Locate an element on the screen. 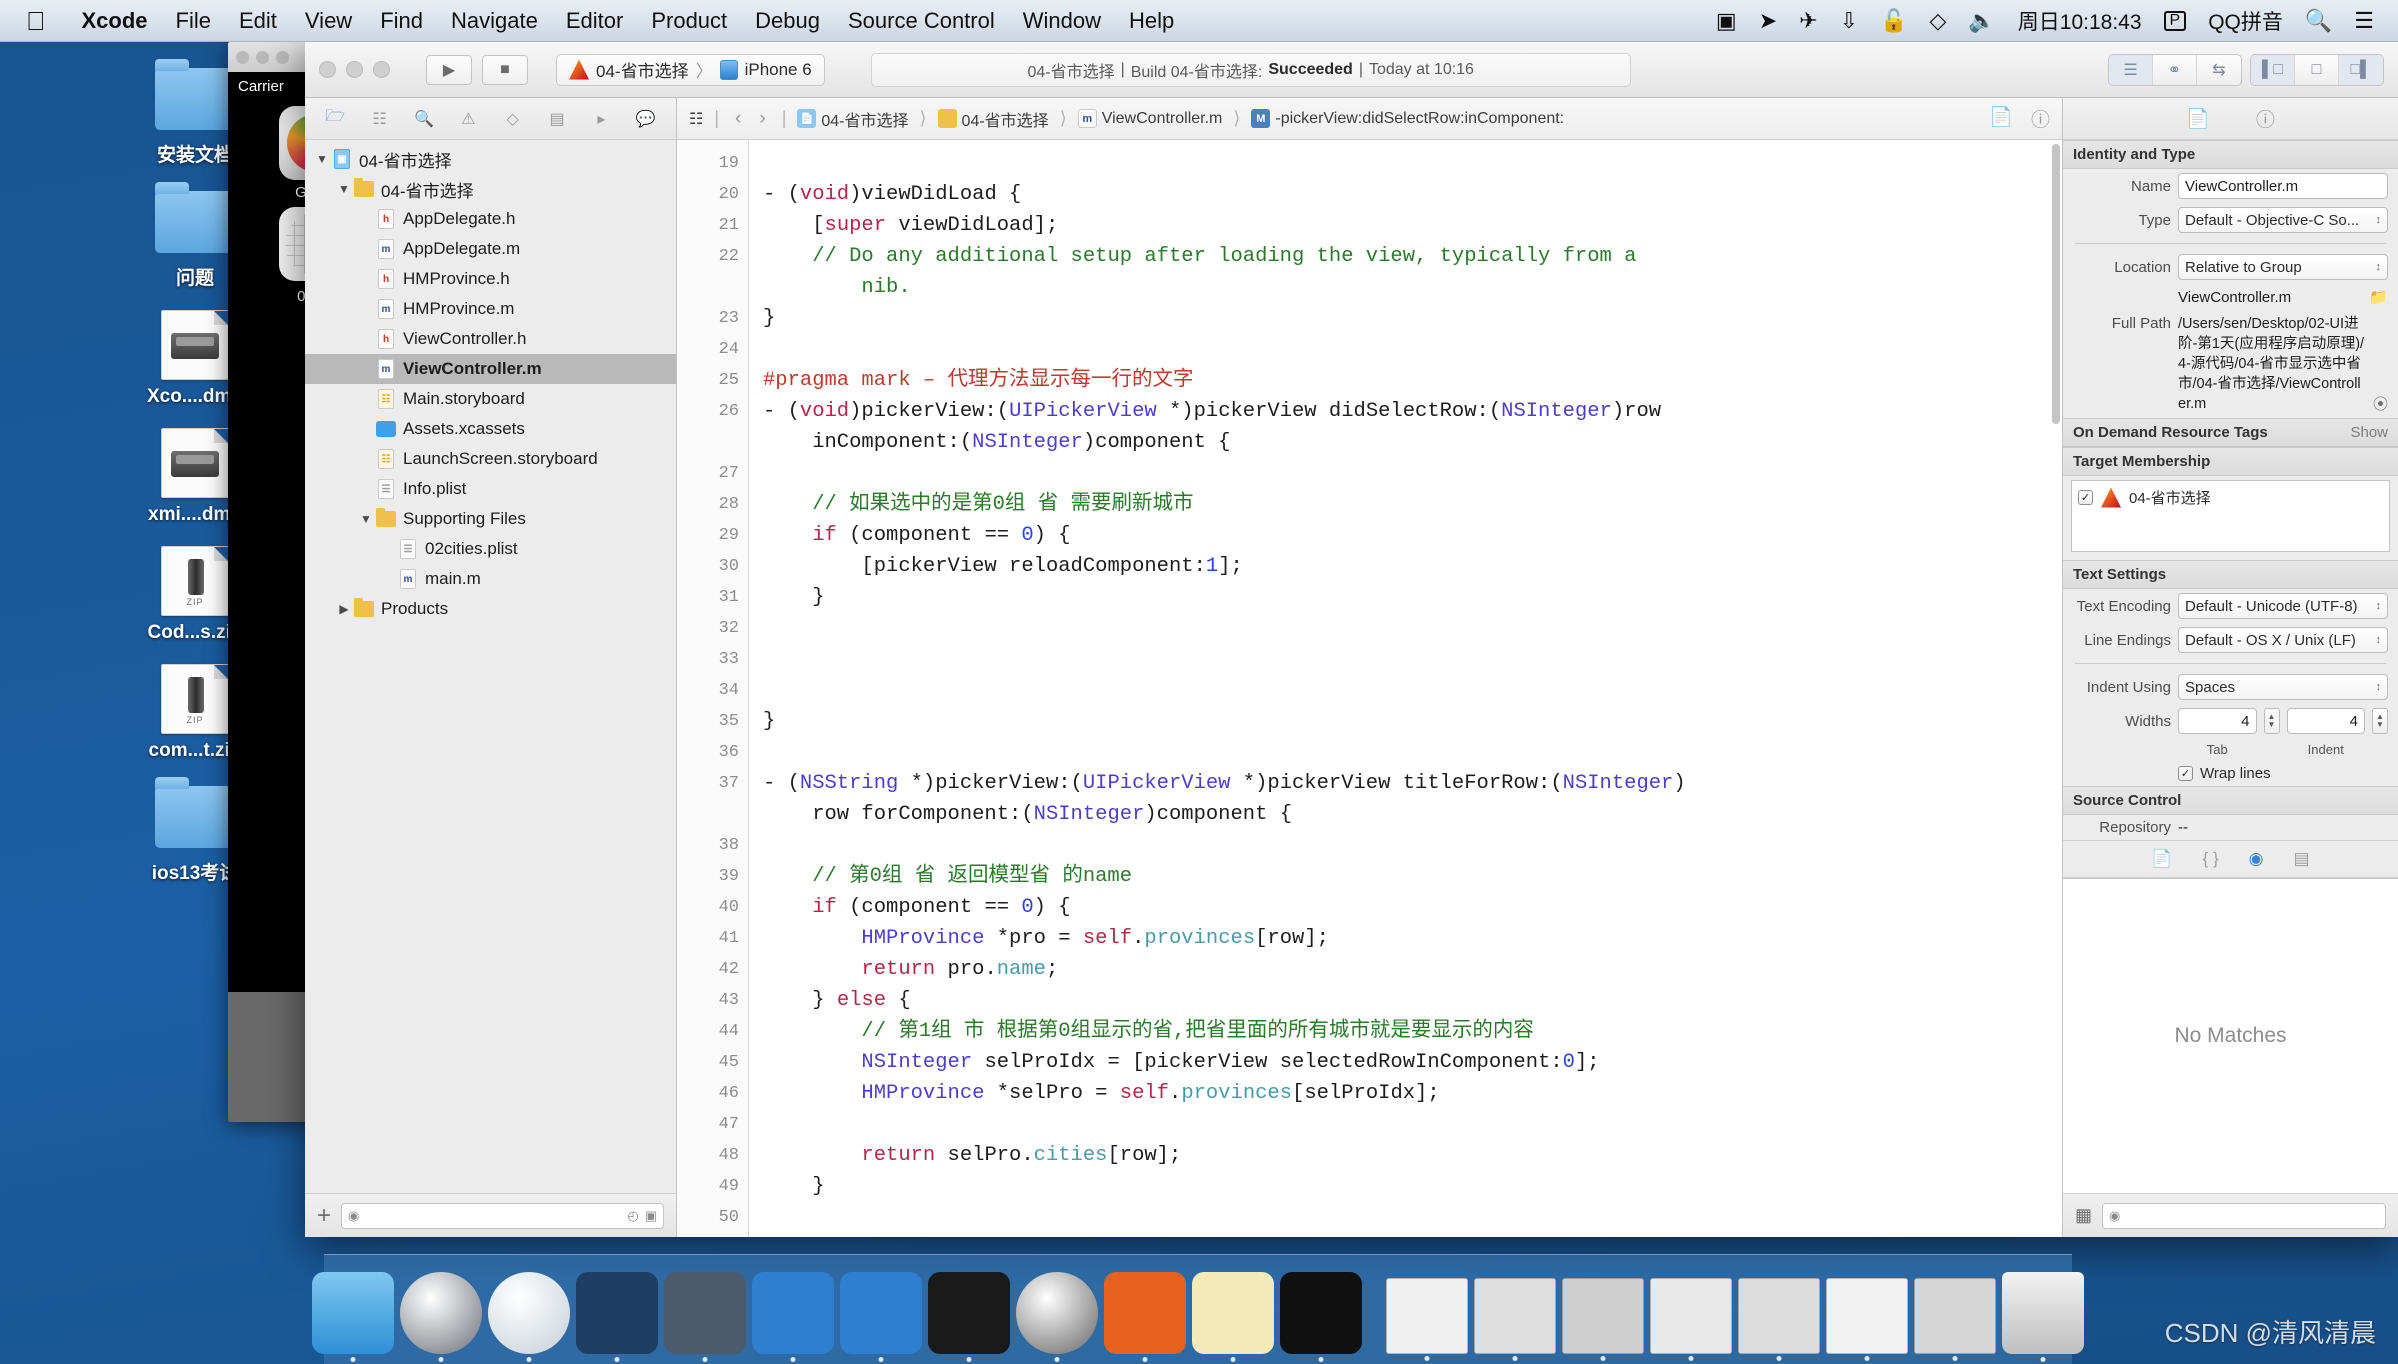  recent-files-icon: ◴ is located at coordinates (632, 1216).